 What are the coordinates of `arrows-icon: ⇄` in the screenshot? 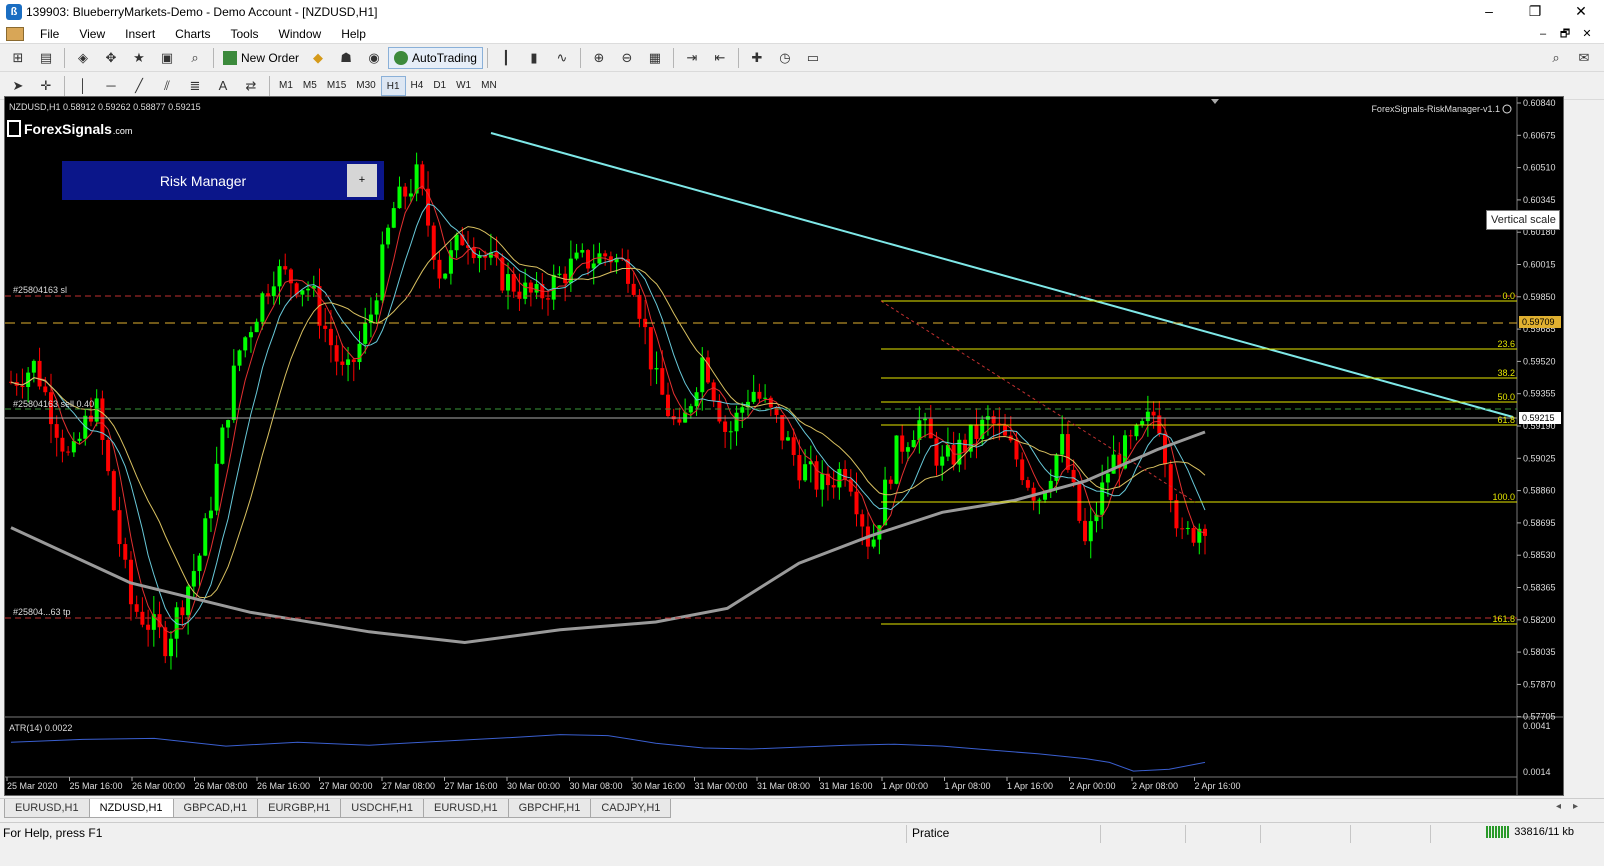 It's located at (251, 86).